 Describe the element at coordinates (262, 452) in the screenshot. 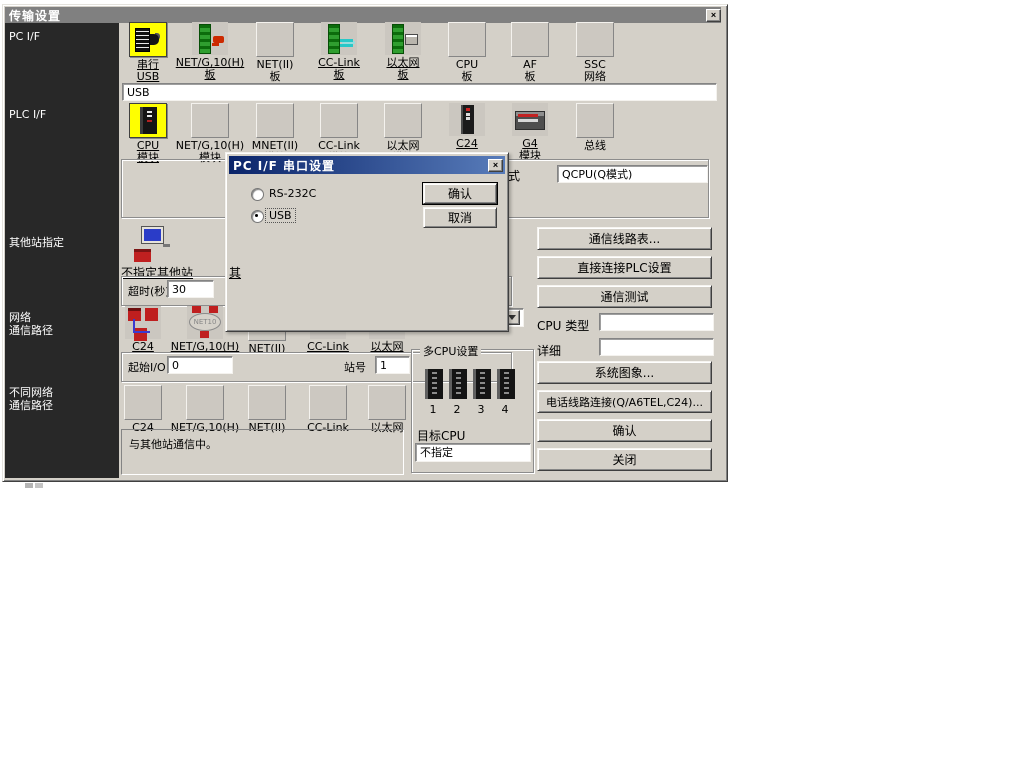

I see `status-box: 与其他站通信中。` at that location.